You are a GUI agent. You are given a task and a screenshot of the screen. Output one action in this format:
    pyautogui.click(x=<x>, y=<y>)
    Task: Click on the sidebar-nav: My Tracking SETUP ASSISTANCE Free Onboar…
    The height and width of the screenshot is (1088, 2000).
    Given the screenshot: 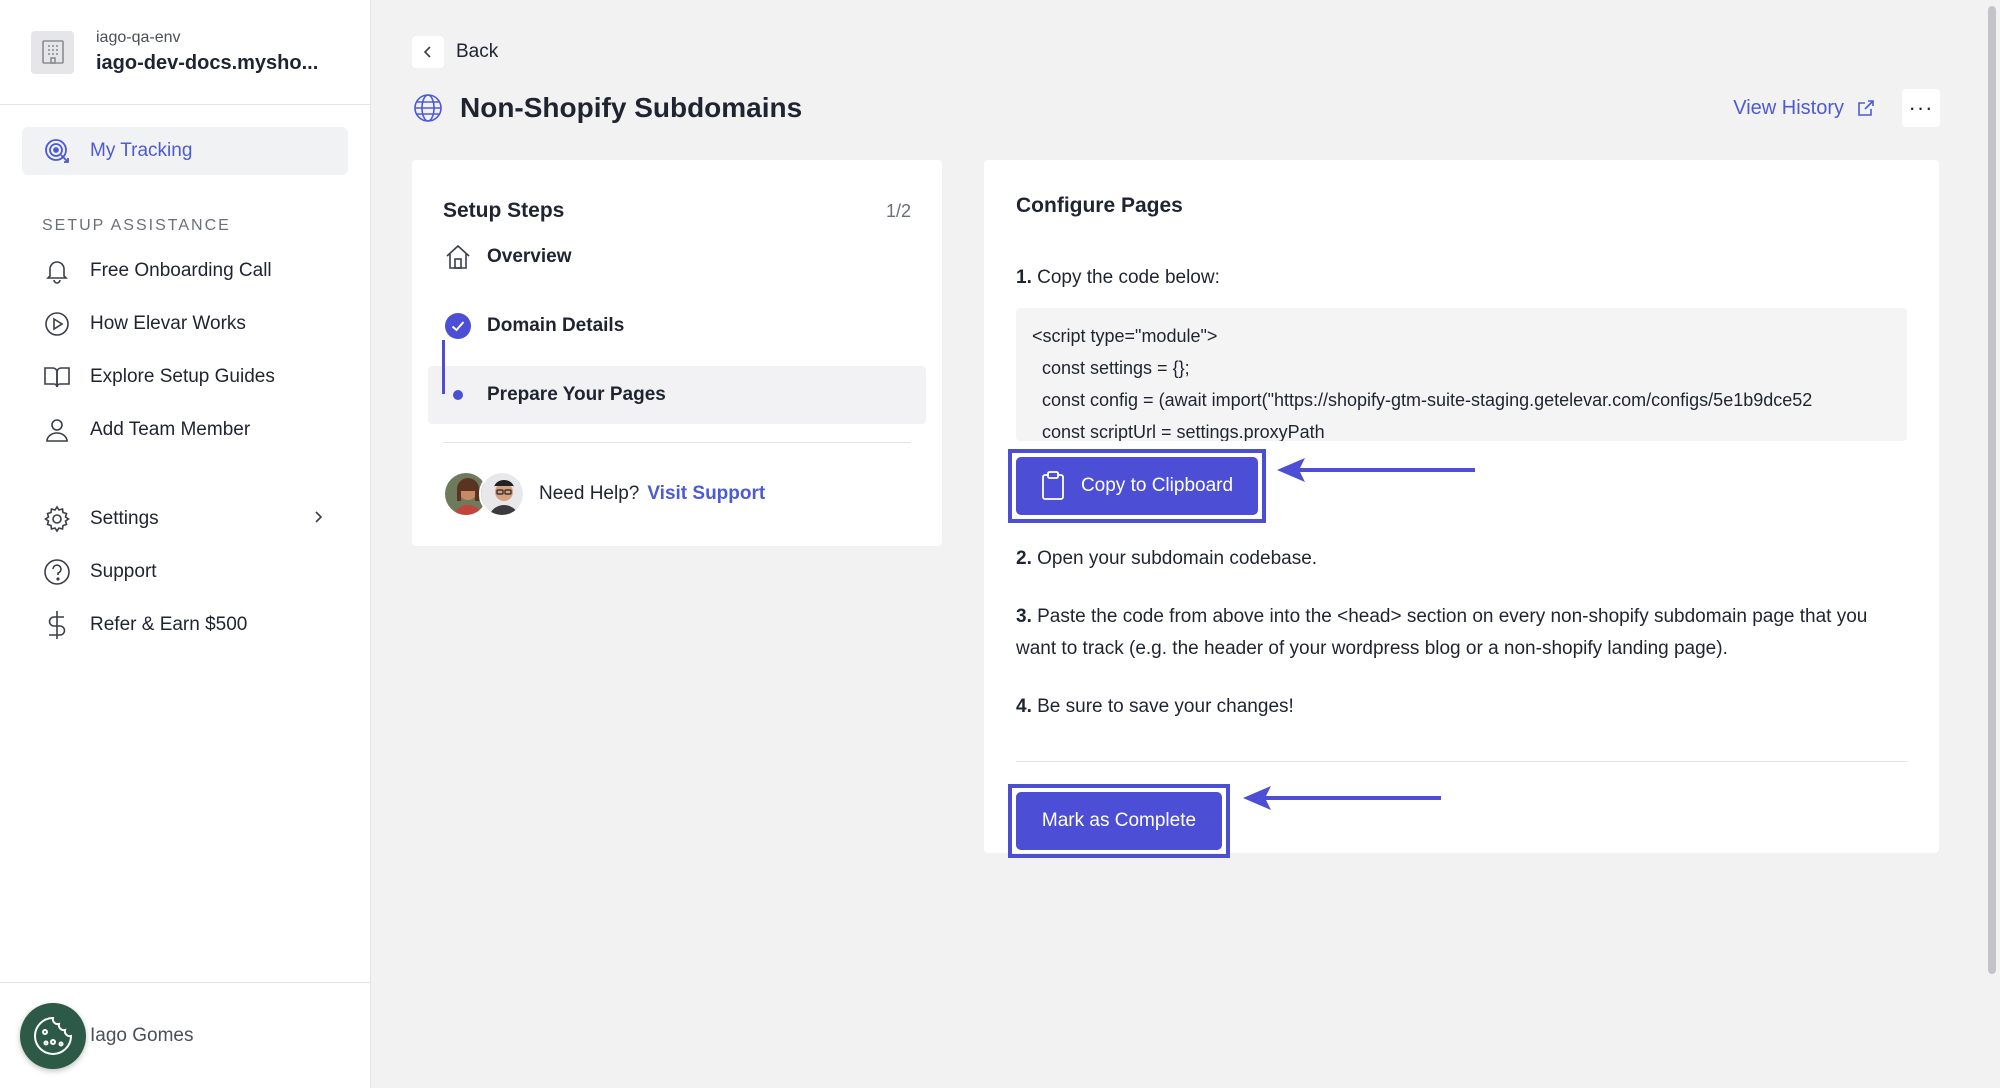 What is the action you would take?
    pyautogui.click(x=185, y=377)
    